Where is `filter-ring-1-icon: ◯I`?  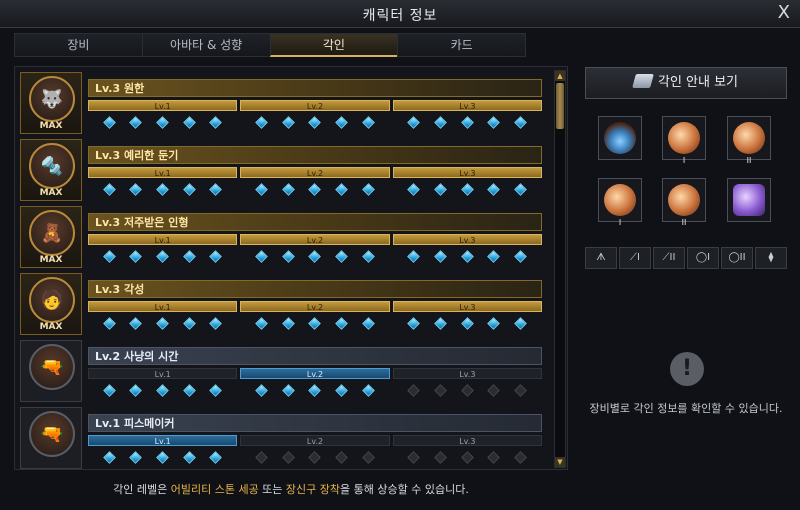
filter-ring-1-icon: ◯I is located at coordinates (703, 258).